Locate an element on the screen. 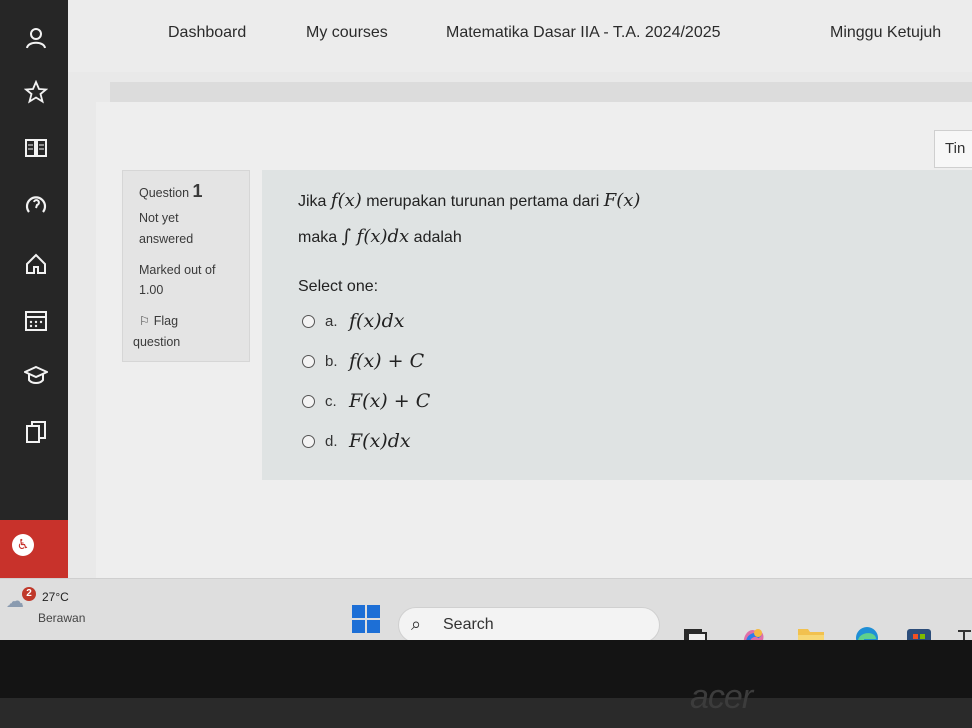  q-line2-prefix: maka is located at coordinates (318, 237).